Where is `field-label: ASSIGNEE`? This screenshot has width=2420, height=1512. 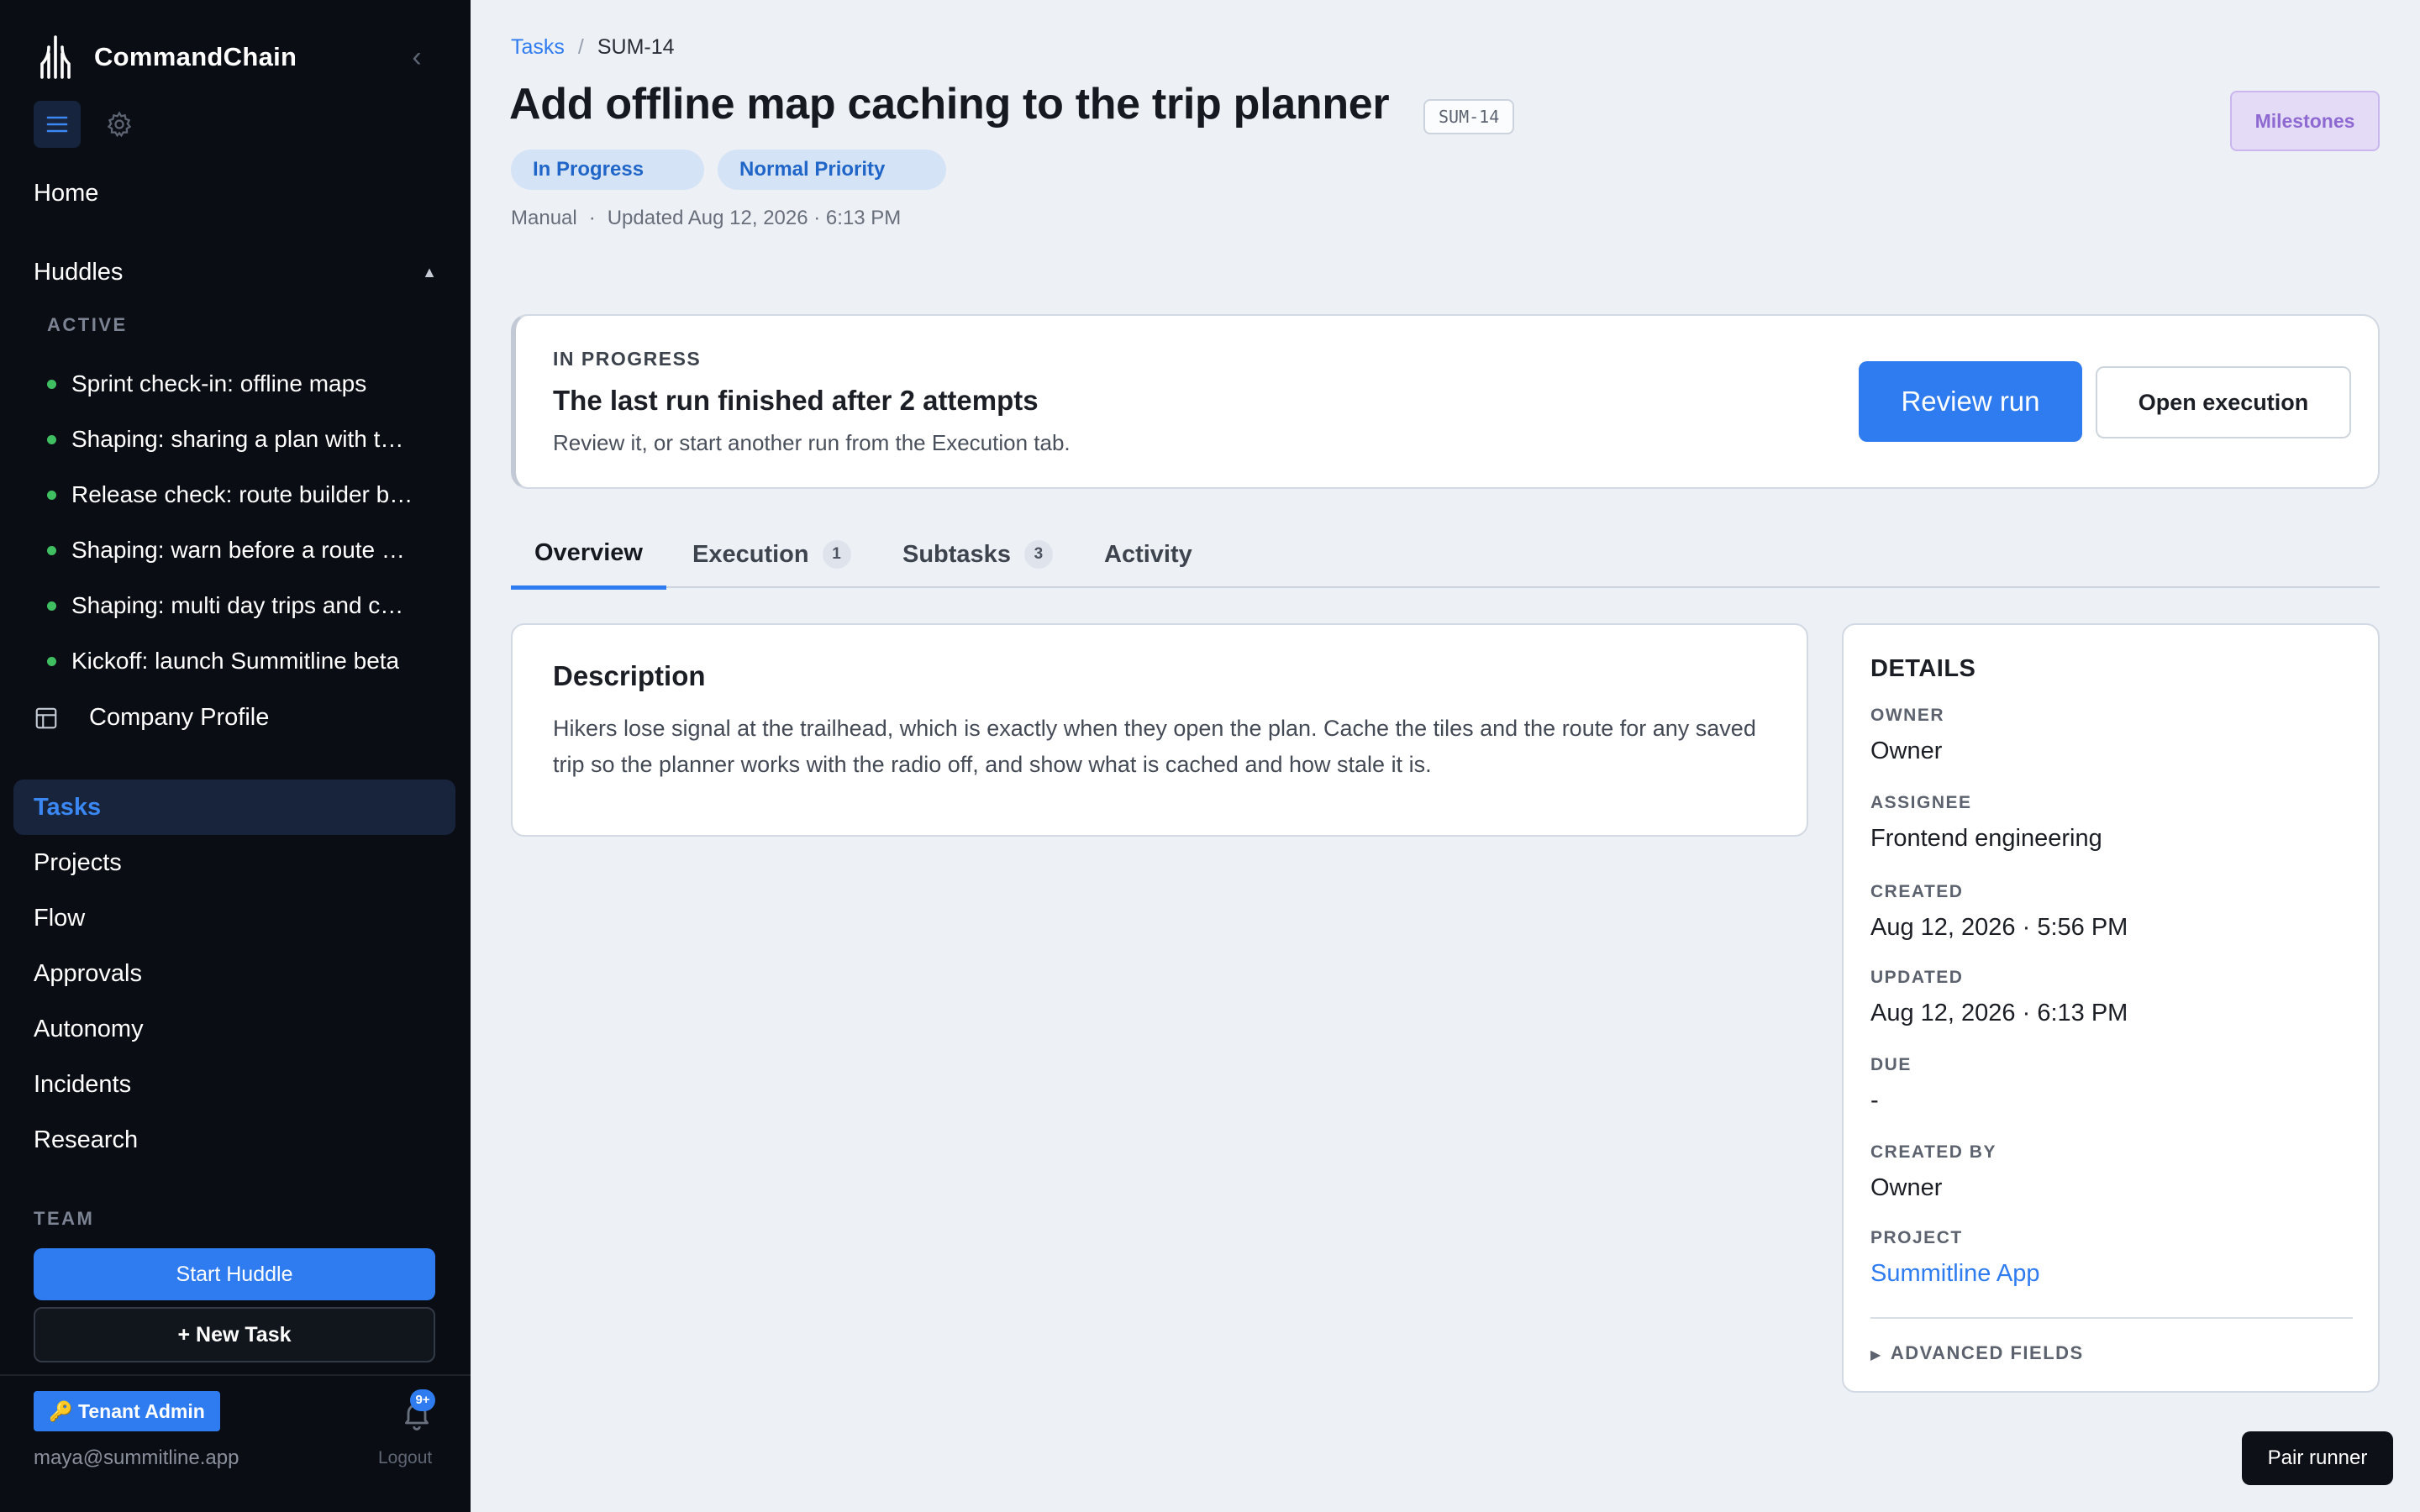
field-label: ASSIGNEE is located at coordinates (1921, 802).